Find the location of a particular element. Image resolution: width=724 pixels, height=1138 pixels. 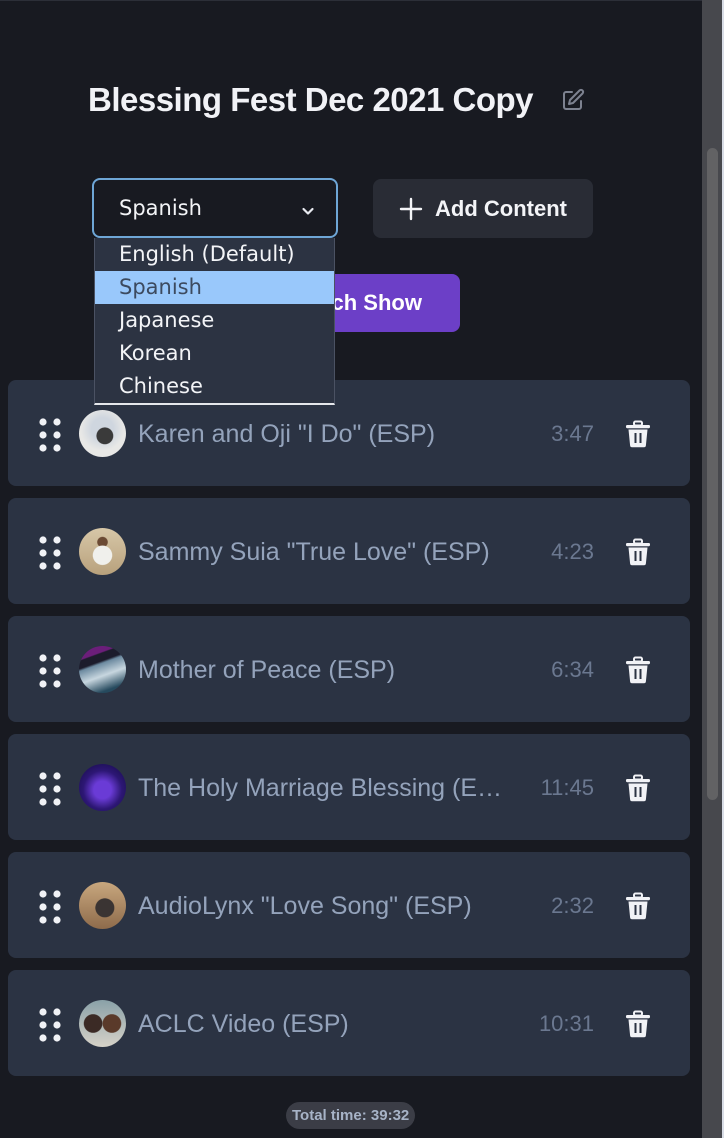

playlist-title: Blessing Fest Dec 2021 Copy is located at coordinates (311, 99).